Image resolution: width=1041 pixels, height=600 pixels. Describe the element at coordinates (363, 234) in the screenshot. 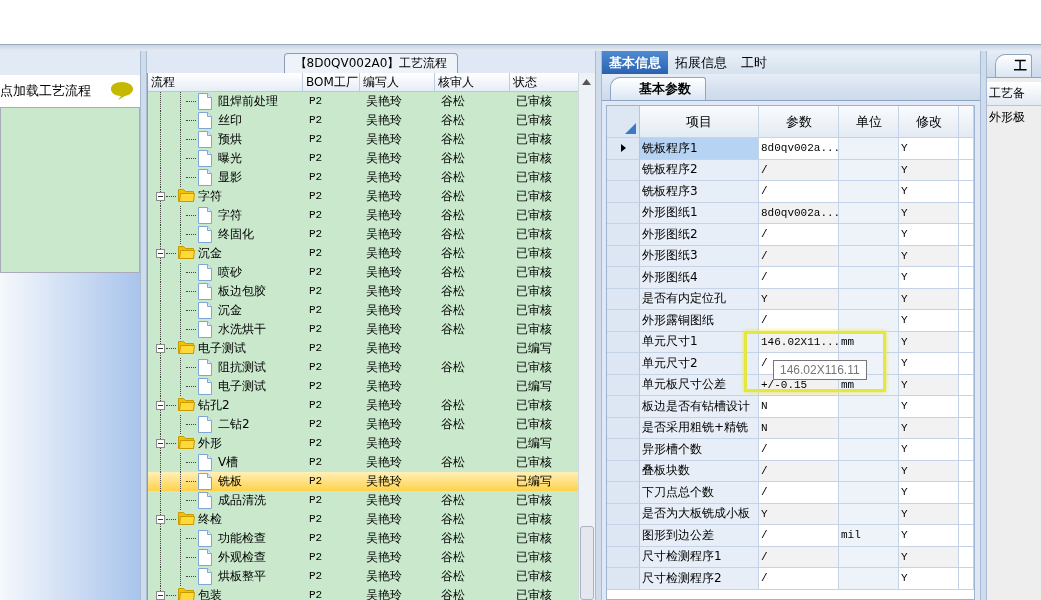

I see `tree-row: 终固化 P2 吴艳玲 谷松 已审核` at that location.